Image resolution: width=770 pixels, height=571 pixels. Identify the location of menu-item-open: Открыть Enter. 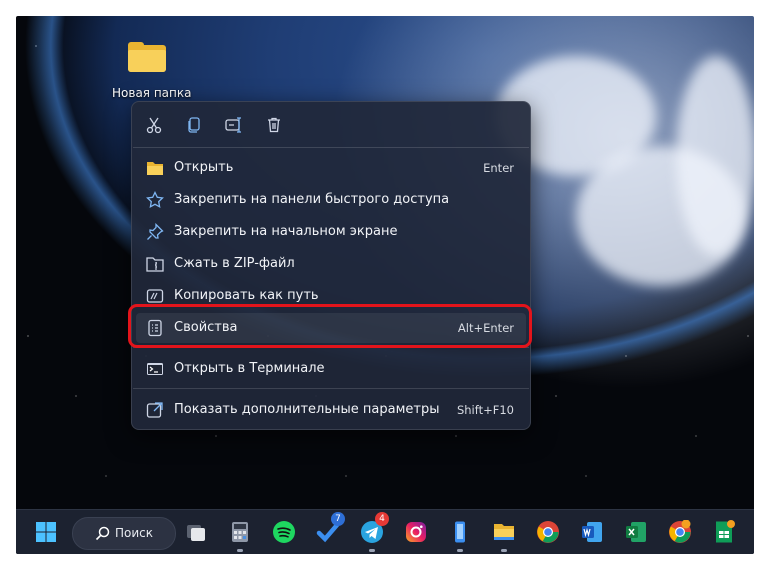
(331, 168).